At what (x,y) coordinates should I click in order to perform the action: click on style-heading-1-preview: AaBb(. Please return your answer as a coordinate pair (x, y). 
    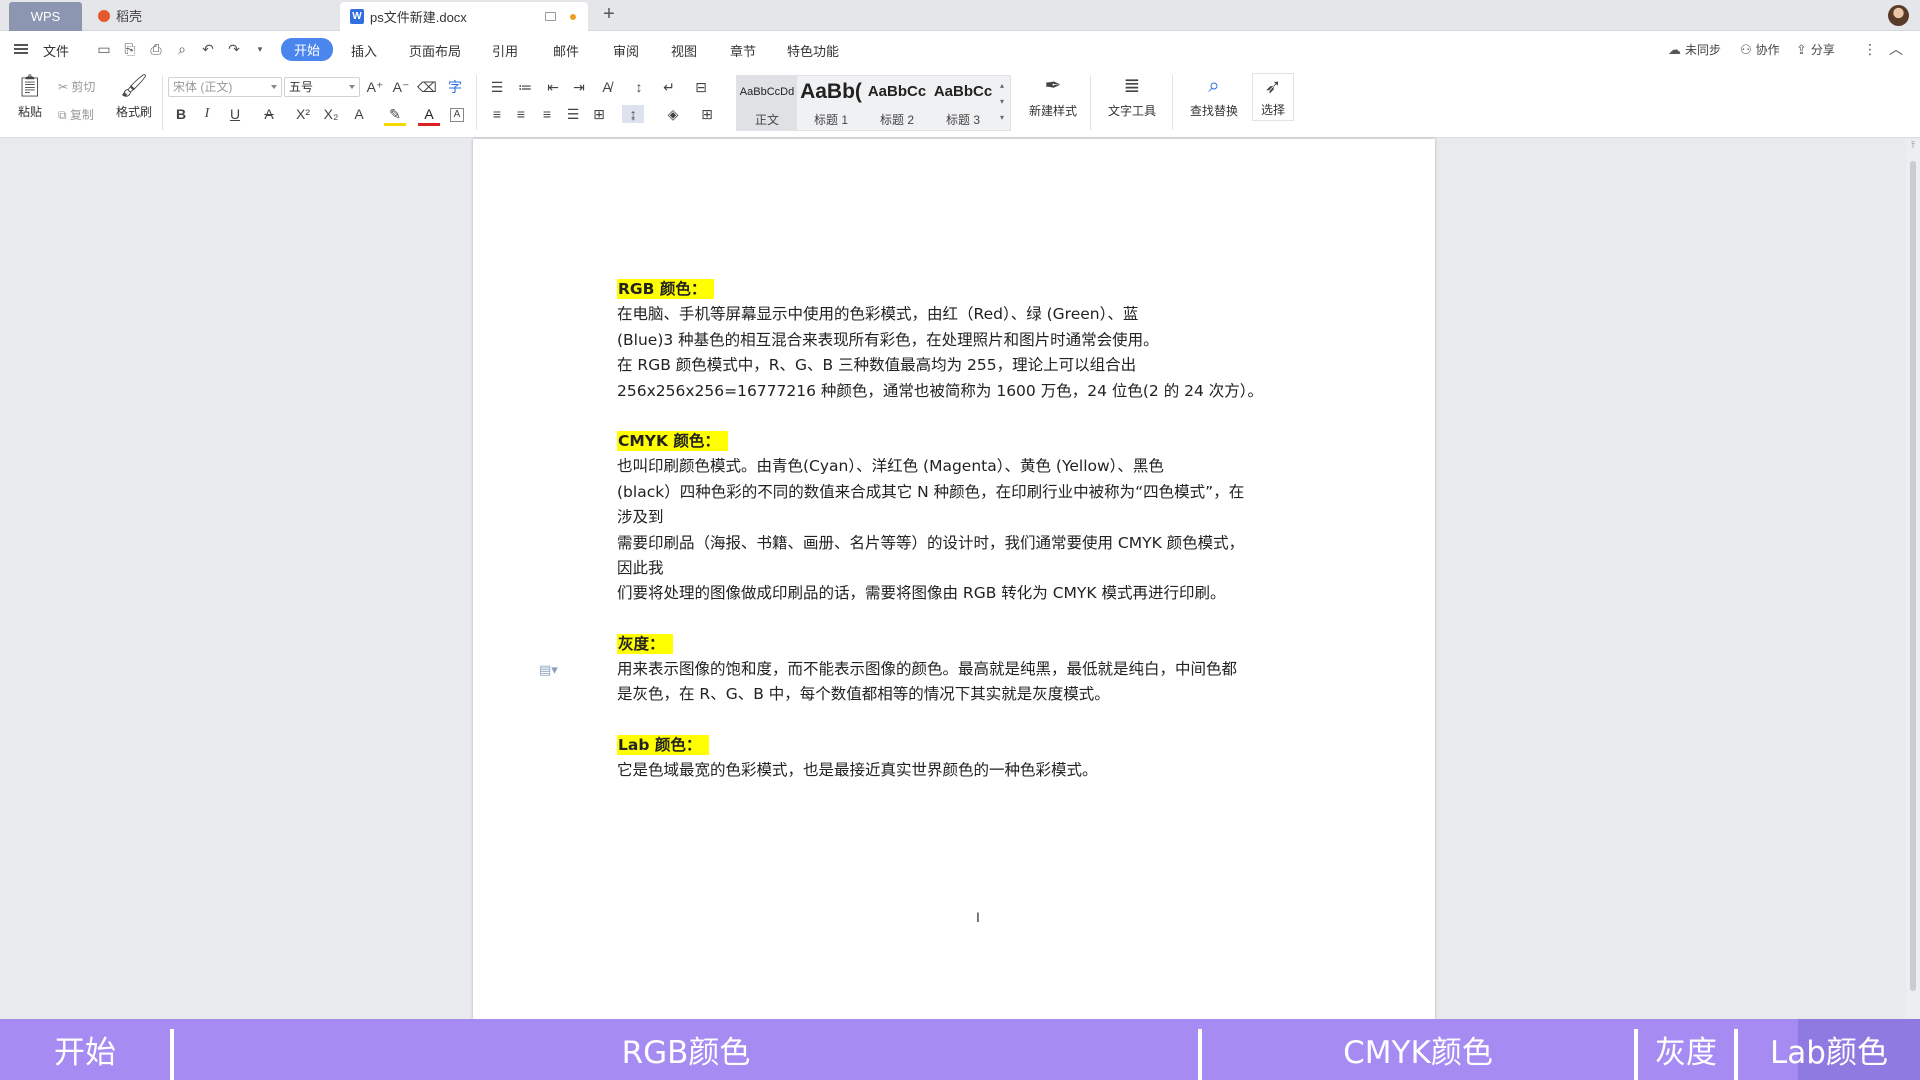
    Looking at the image, I should click on (831, 91).